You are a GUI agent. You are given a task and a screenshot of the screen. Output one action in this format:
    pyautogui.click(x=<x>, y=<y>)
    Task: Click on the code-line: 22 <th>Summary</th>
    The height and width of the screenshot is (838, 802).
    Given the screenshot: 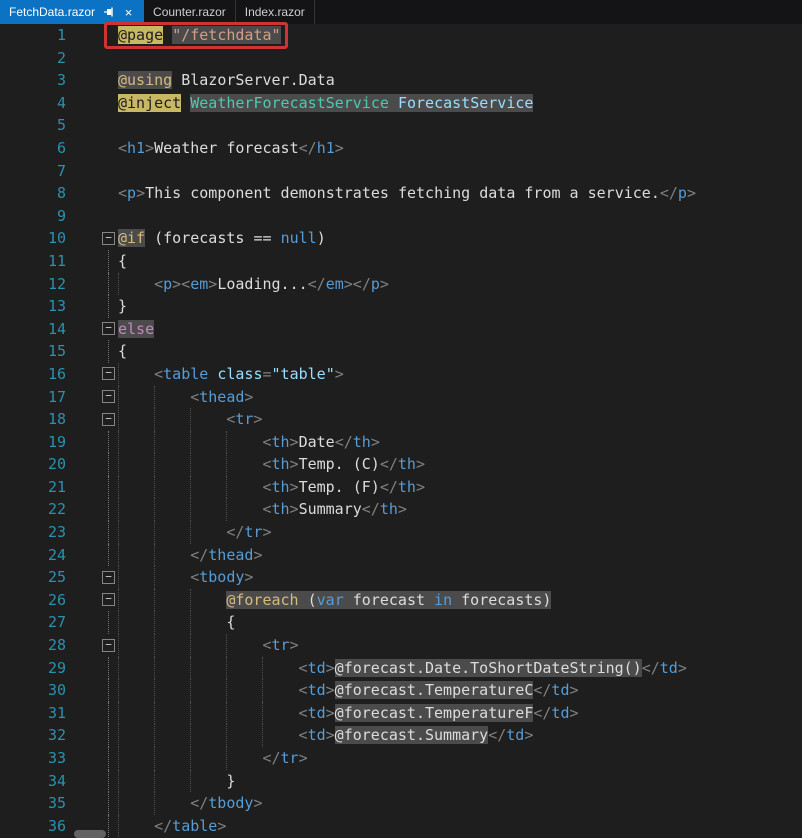 What is the action you would take?
    pyautogui.click(x=401, y=510)
    